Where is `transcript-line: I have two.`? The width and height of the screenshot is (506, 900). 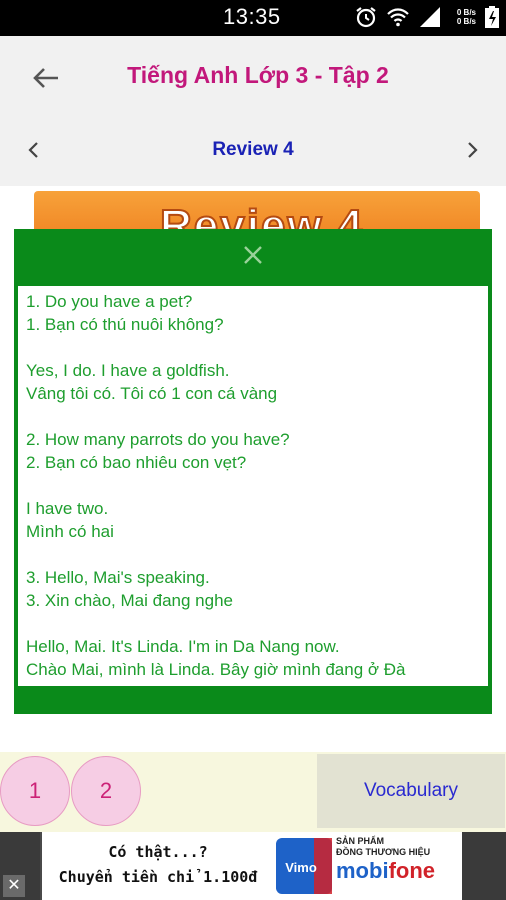
transcript-line: I have two. is located at coordinates (67, 508).